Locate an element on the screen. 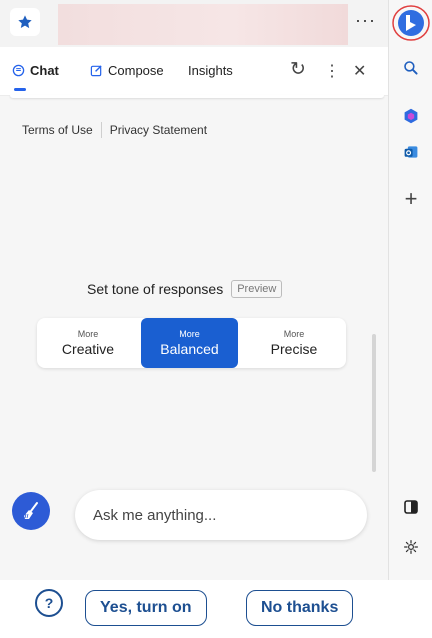  tab-compose: Compose is located at coordinates (127, 70).